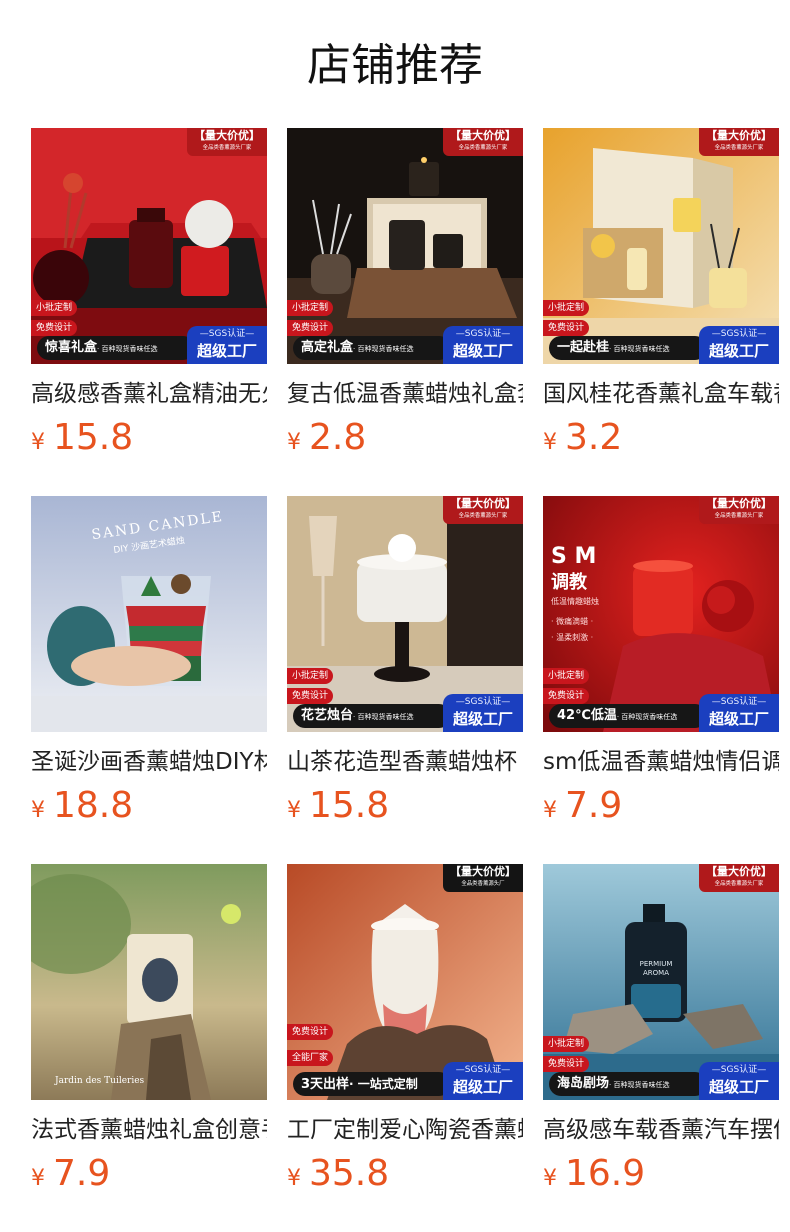 The image size is (790, 1232). I want to click on feature-bar: 海岛剧场· 百种现货香味任选, so click(628, 1084).